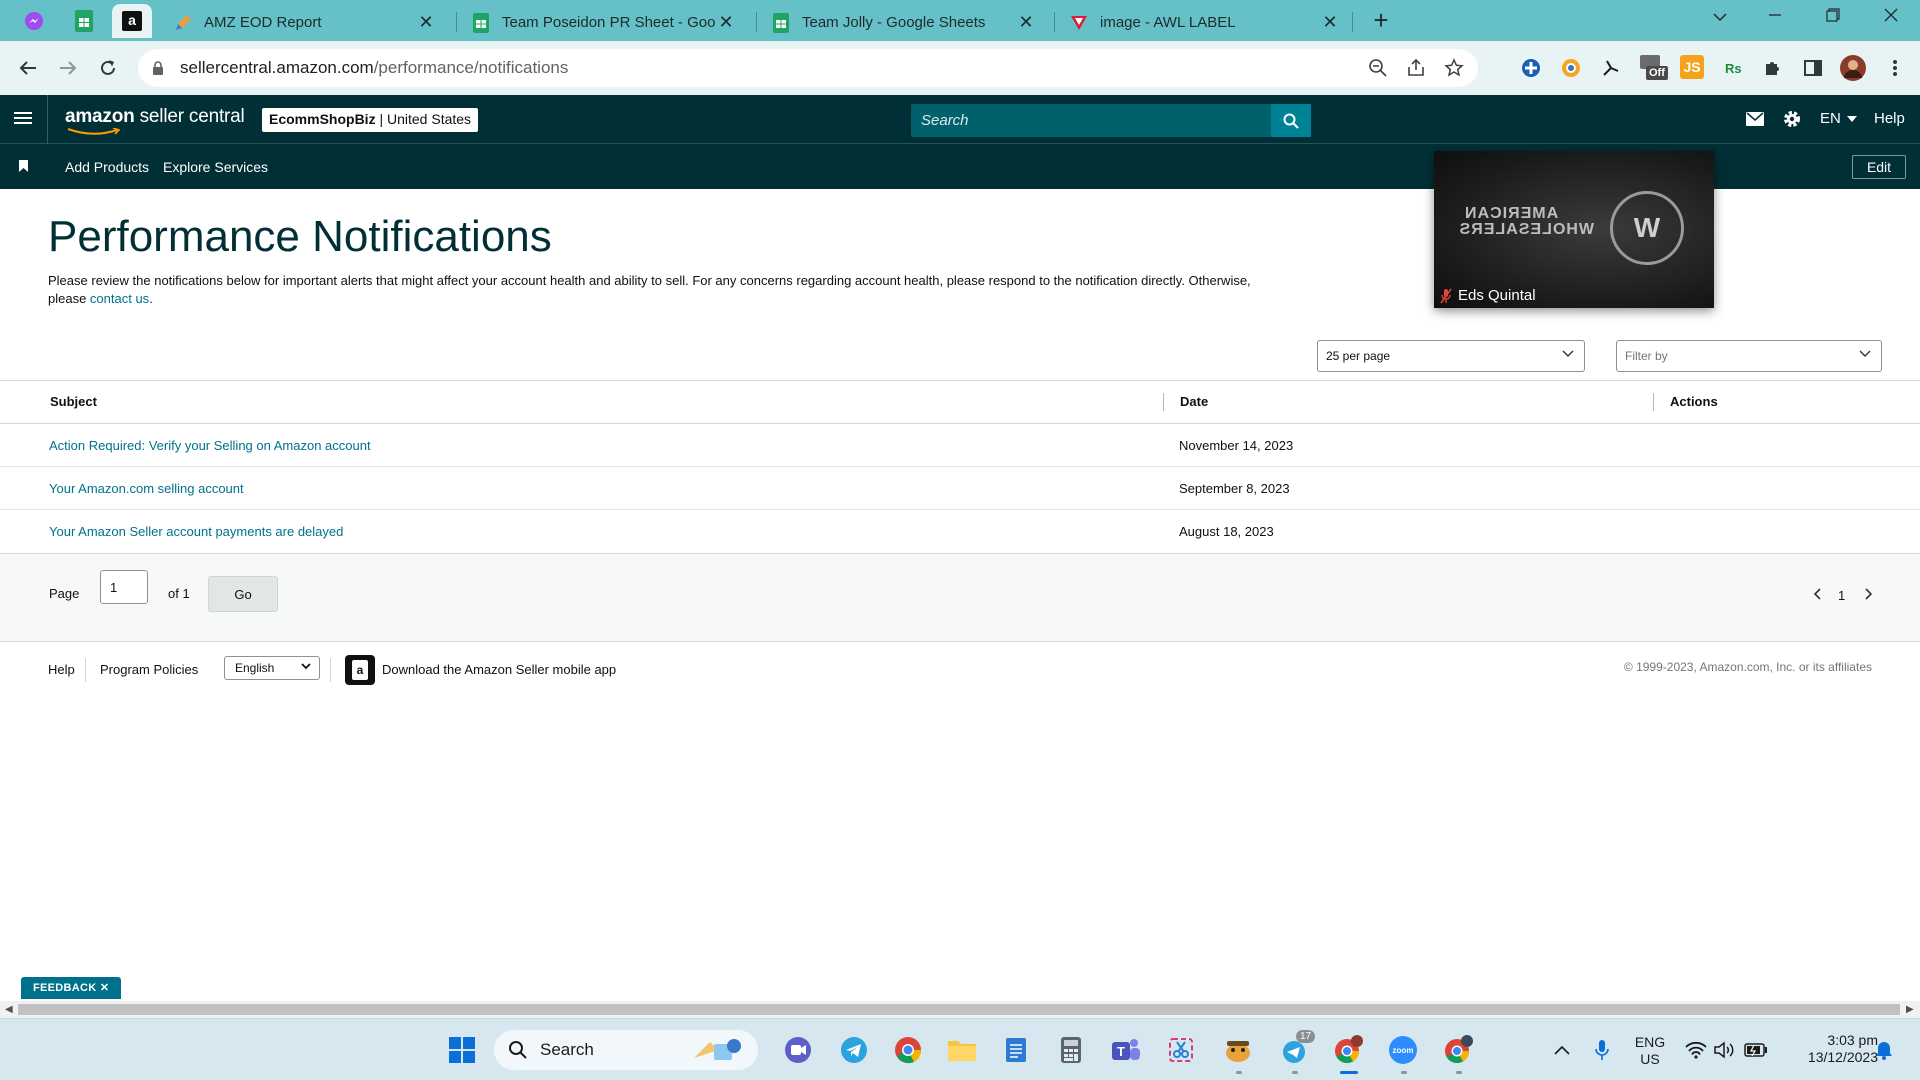 The height and width of the screenshot is (1080, 1920). Describe the element at coordinates (518, 1050) in the screenshot. I see `search-icon` at that location.